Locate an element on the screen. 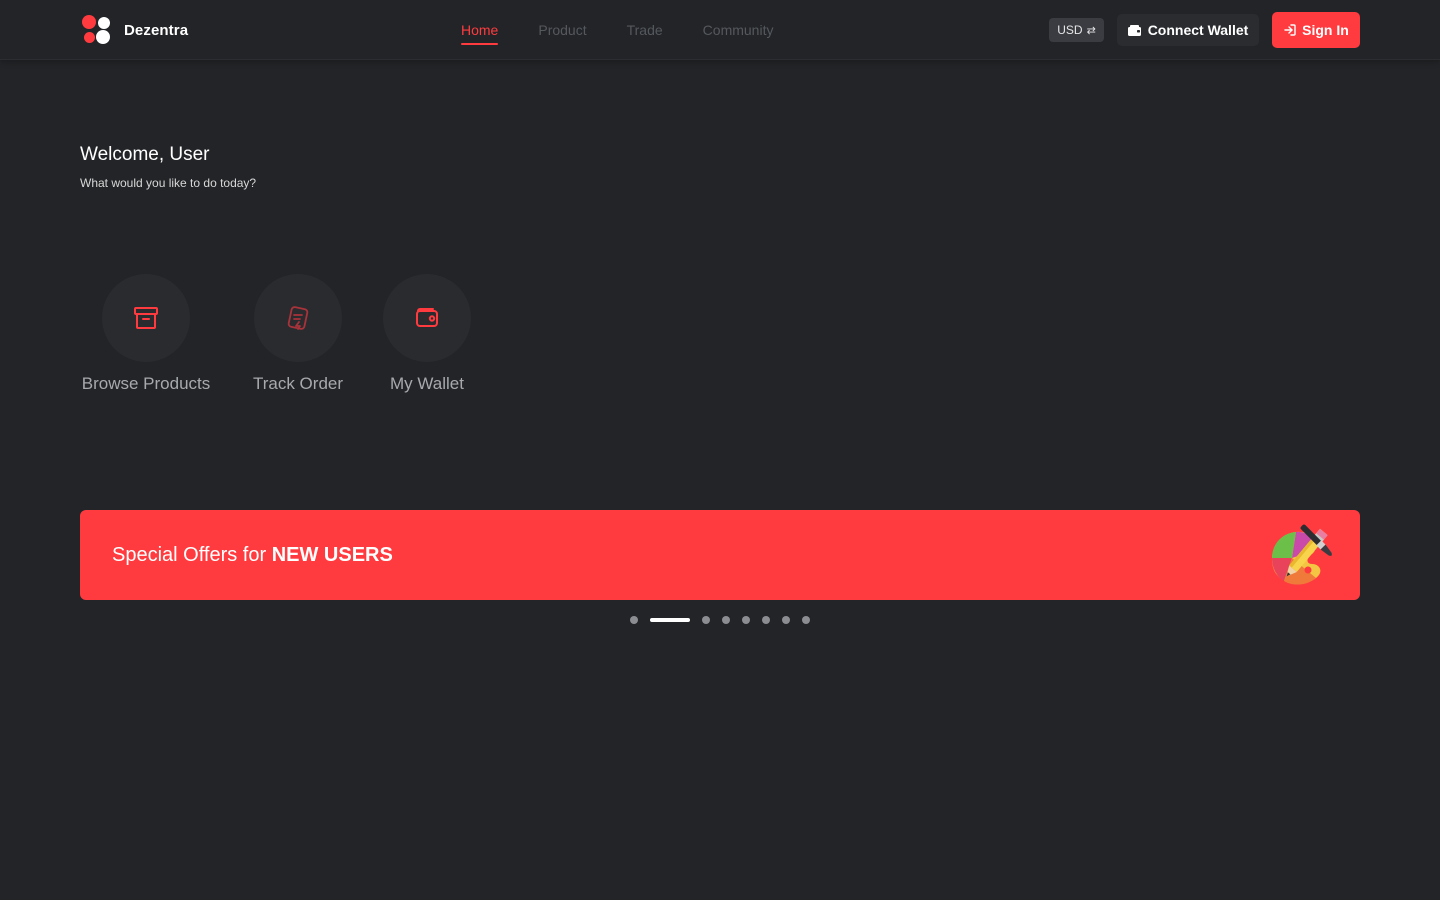  my-wallet-action: My Wallet is located at coordinates (427, 334).